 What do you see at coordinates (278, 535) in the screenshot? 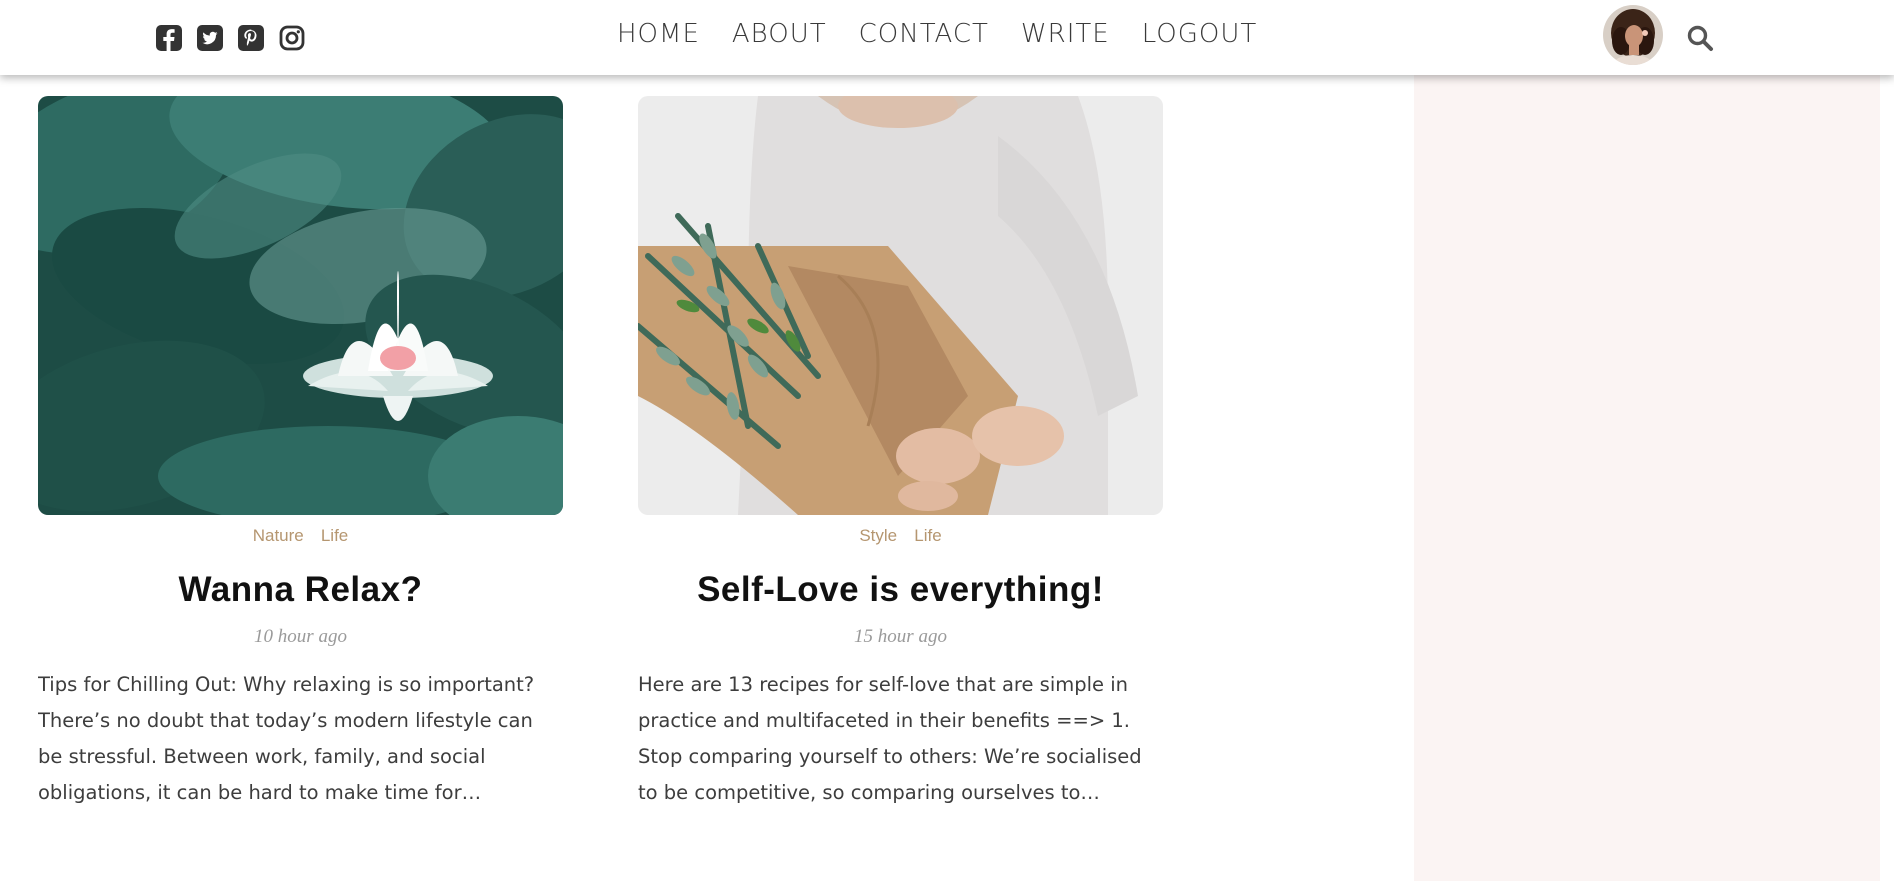
I see `category-tag: Nature` at bounding box center [278, 535].